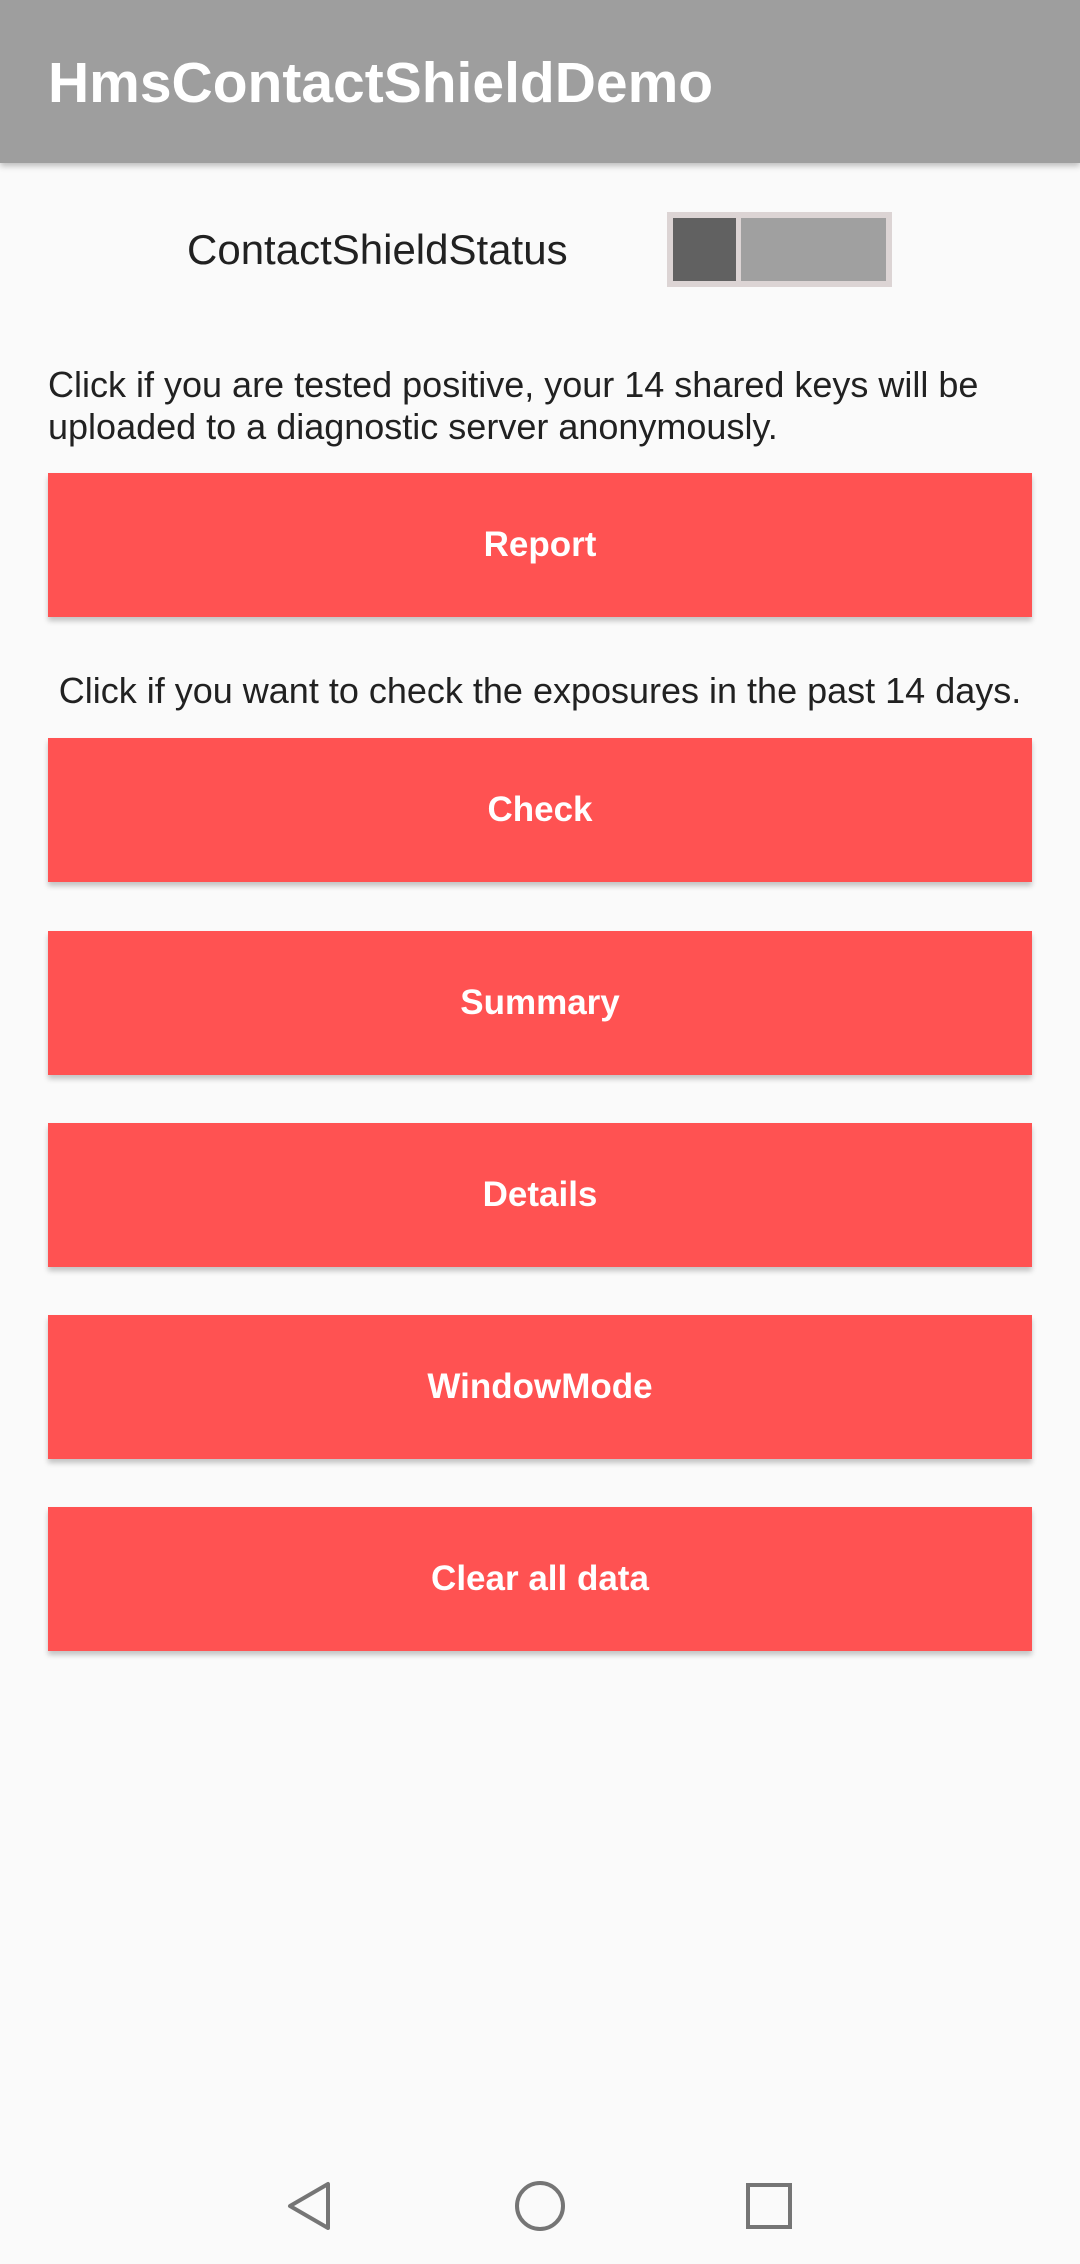  Describe the element at coordinates (813, 249) in the screenshot. I see `switch-track` at that location.